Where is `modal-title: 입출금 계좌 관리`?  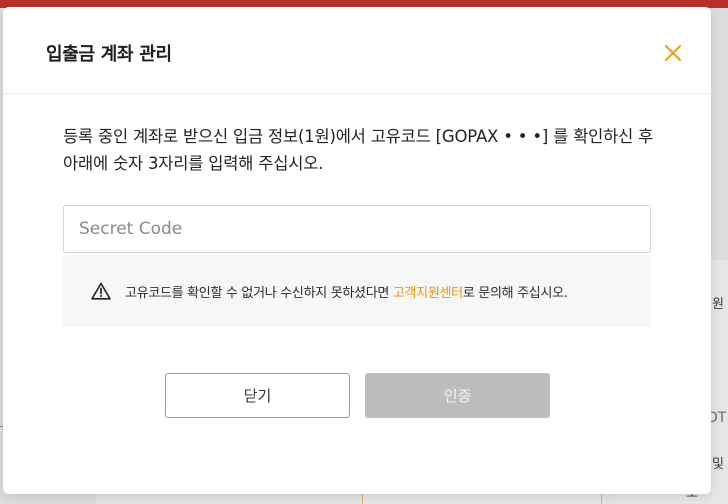 modal-title: 입출금 계좌 관리 is located at coordinates (109, 54).